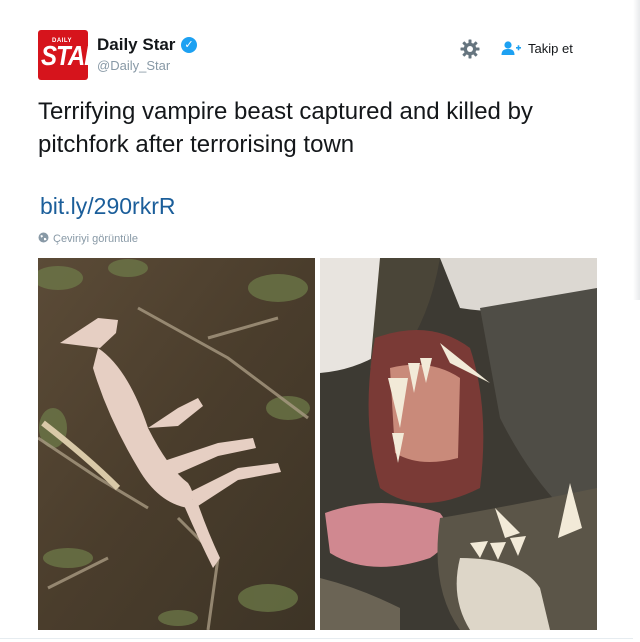 Image resolution: width=640 pixels, height=642 pixels. I want to click on scroll-edge, so click(636, 150).